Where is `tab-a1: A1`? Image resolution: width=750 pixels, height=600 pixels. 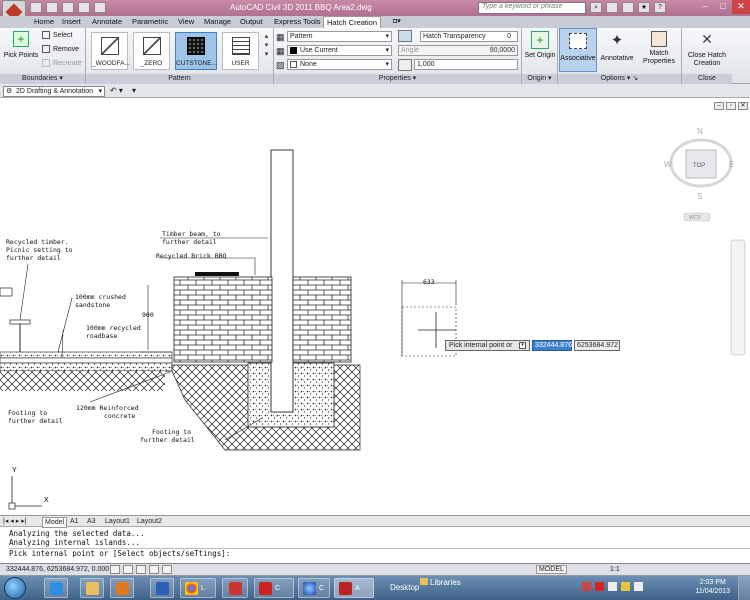
tab-a1: A1 is located at coordinates (74, 521).